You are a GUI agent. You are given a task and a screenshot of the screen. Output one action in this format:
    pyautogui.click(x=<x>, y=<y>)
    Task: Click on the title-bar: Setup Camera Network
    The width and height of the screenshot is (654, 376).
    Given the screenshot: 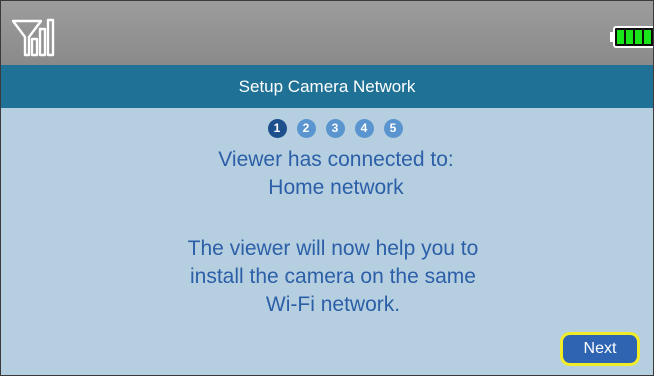 What is the action you would take?
    pyautogui.click(x=327, y=86)
    